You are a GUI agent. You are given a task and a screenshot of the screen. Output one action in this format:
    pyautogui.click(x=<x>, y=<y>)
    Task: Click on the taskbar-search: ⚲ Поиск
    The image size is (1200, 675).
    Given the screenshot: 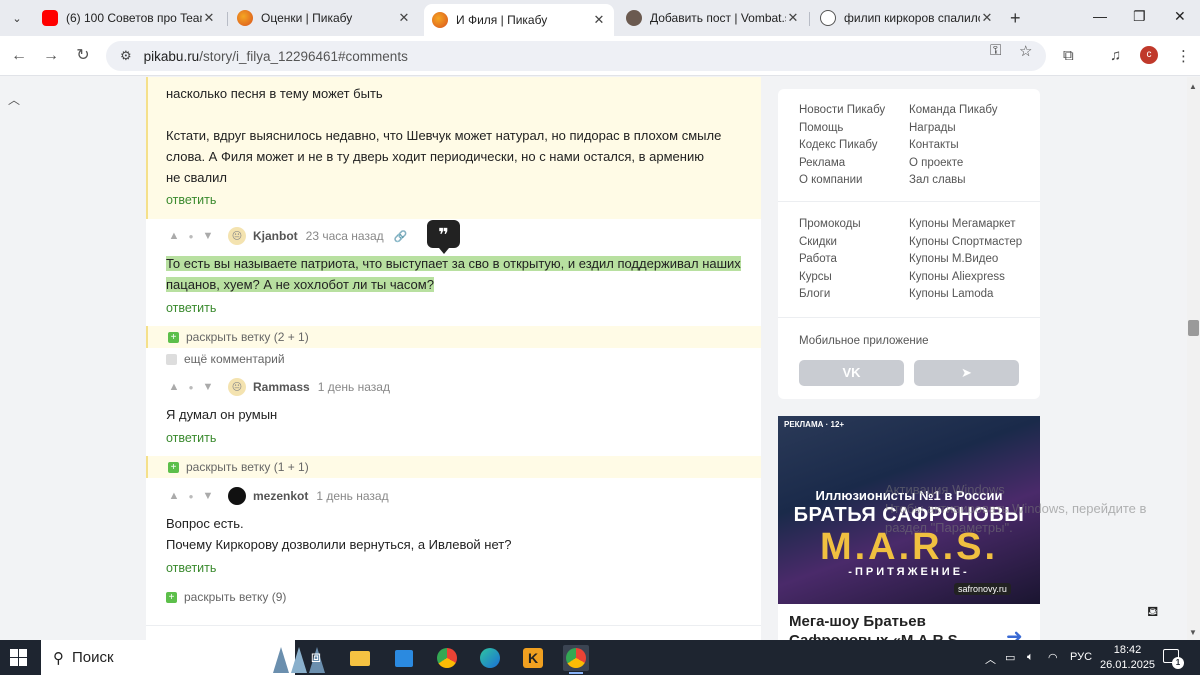 What is the action you would take?
    pyautogui.click(x=183, y=657)
    